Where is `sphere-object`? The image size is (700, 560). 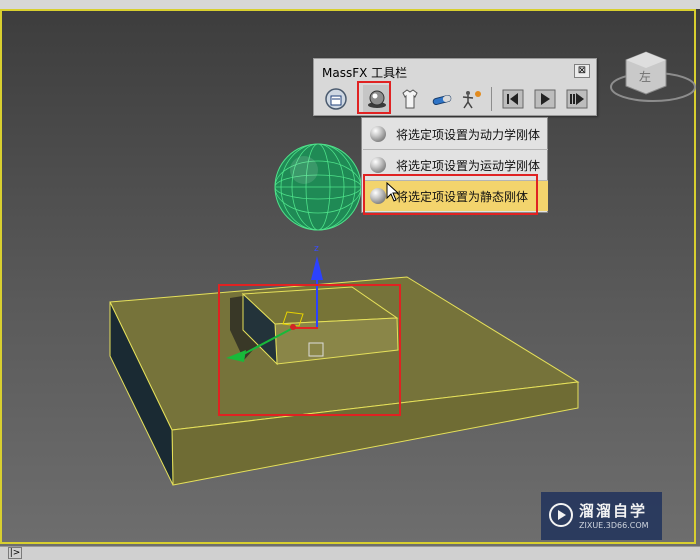 sphere-object is located at coordinates (318, 187).